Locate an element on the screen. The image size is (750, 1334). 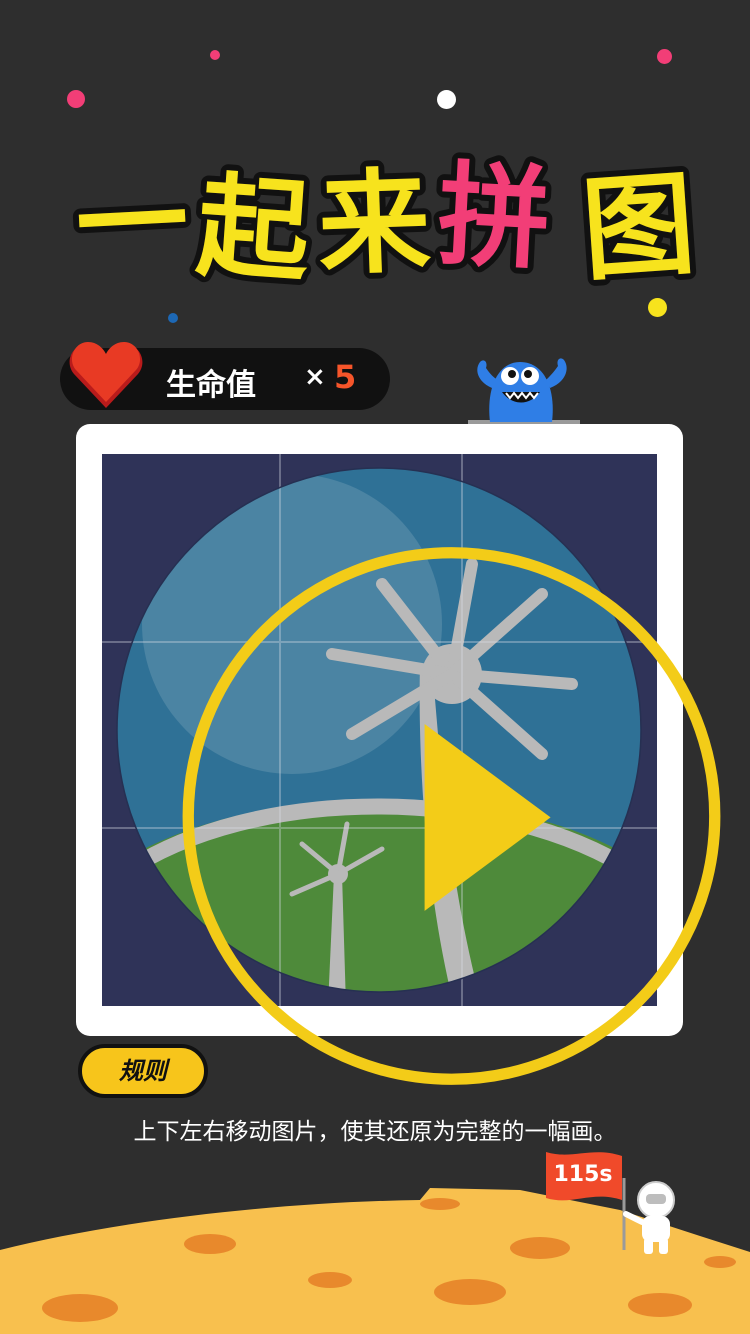
title-char: 起 is located at coordinates (254, 225).